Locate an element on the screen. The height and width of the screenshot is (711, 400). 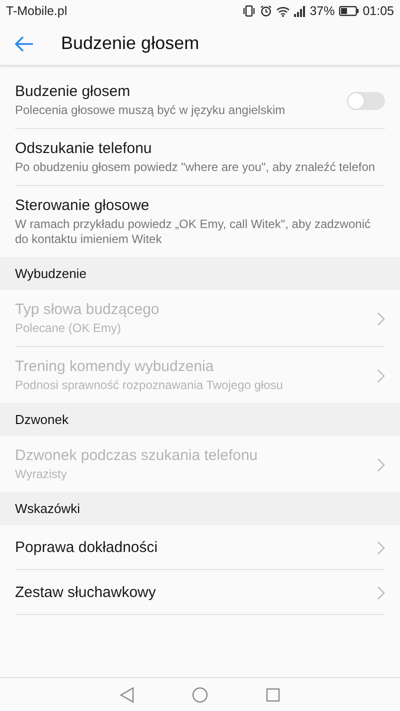
row-title: Trening komendy wybudzenia is located at coordinates (115, 366).